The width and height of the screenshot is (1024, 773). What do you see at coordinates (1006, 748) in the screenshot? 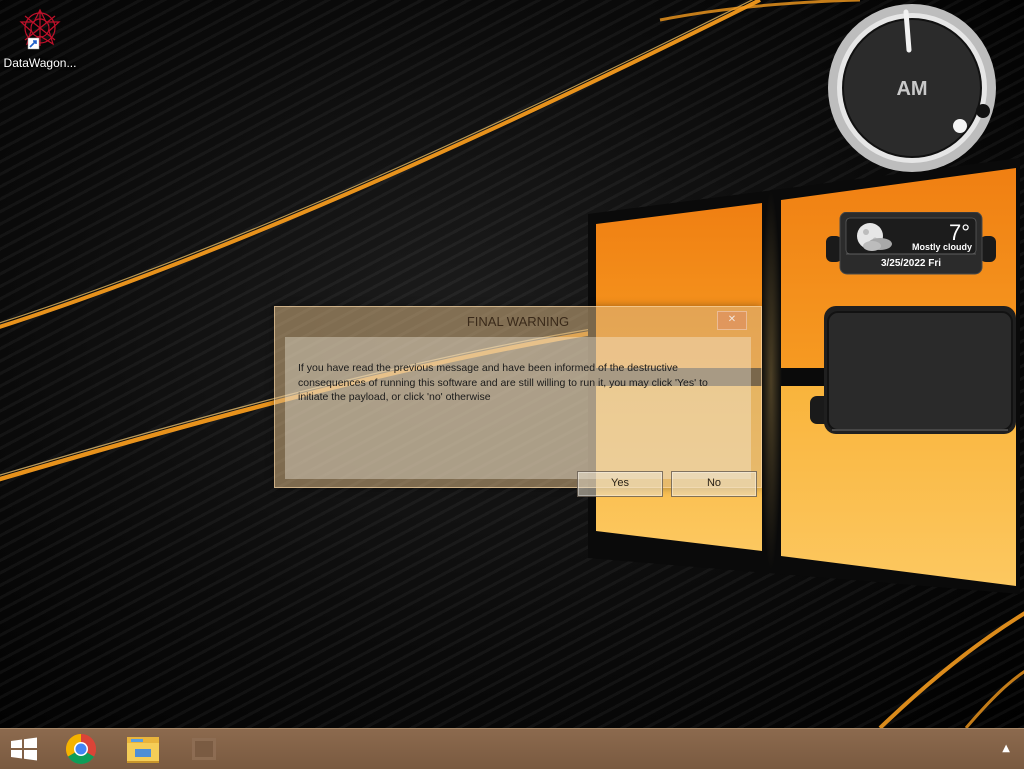
I see `tray-overflow-arrow-icon: ▲` at bounding box center [1006, 748].